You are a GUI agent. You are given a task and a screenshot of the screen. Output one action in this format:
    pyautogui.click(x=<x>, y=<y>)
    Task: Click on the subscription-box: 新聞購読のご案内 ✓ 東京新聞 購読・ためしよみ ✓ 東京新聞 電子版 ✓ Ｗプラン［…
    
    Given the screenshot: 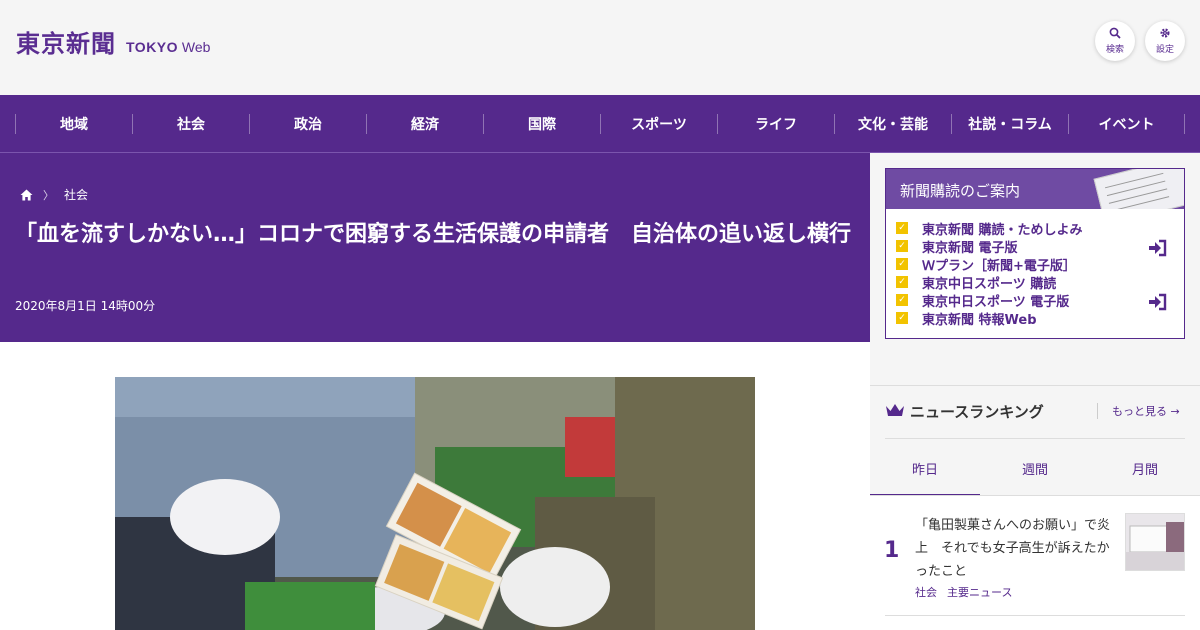 What is the action you would take?
    pyautogui.click(x=1035, y=253)
    